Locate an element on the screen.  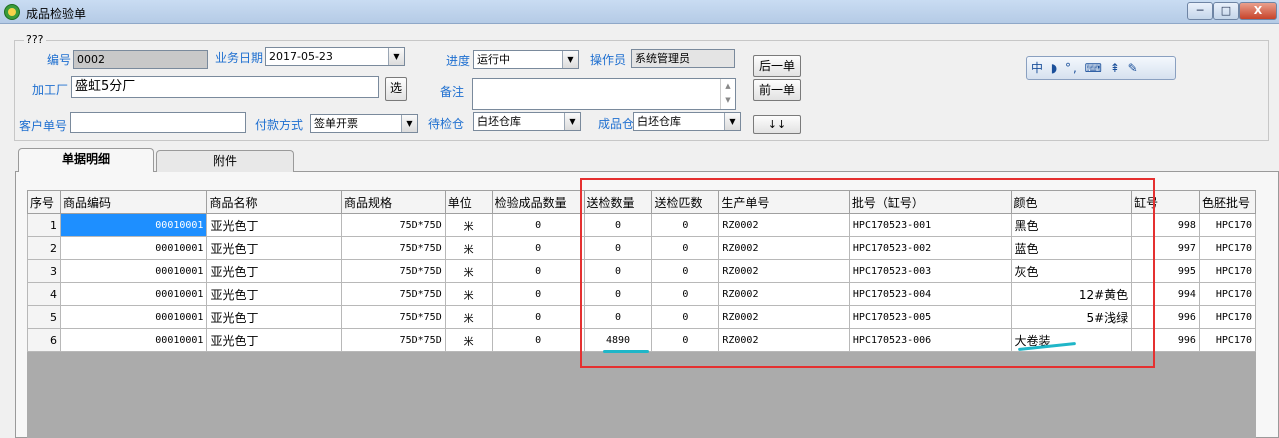
table-cell: 6 is located at coordinates (44, 340).